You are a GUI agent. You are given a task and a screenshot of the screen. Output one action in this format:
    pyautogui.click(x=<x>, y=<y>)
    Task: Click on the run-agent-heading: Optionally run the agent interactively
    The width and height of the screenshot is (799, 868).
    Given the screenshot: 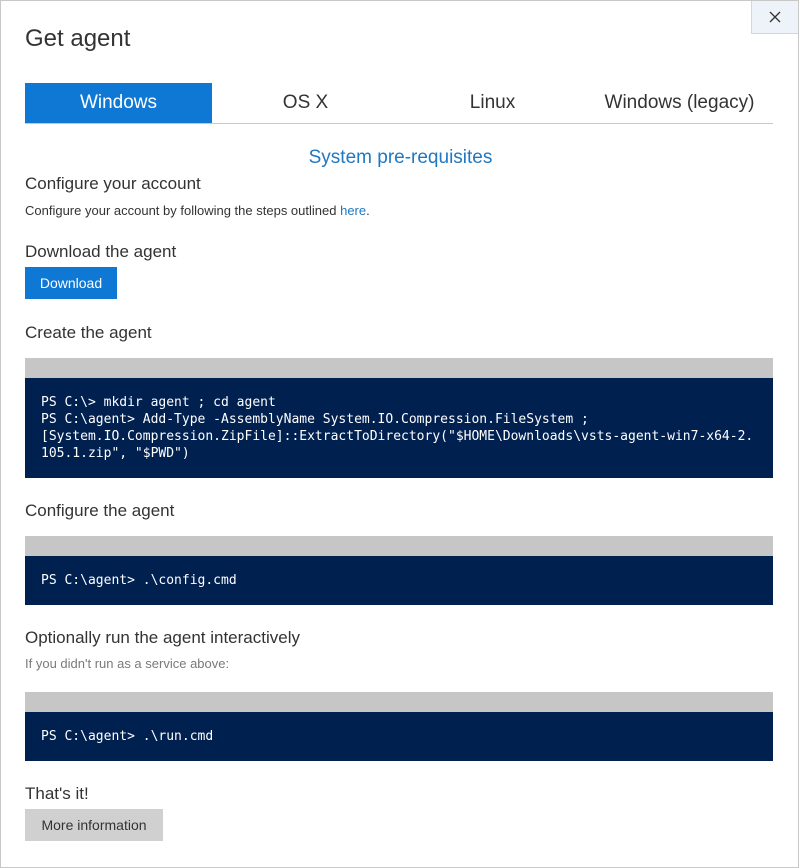 What is the action you would take?
    pyautogui.click(x=162, y=637)
    